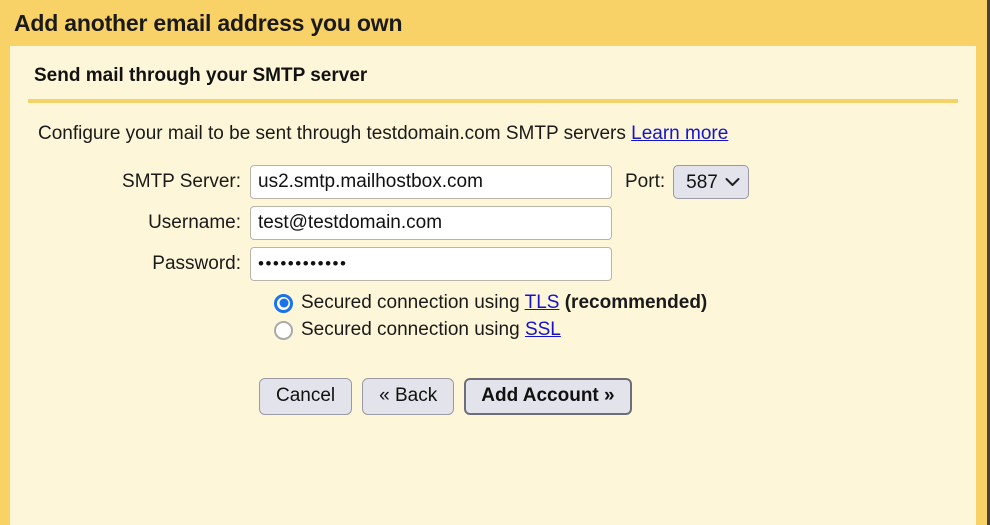 The image size is (990, 525). I want to click on smtp-server-row: SMTP Server: Port: 587, so click(493, 182).